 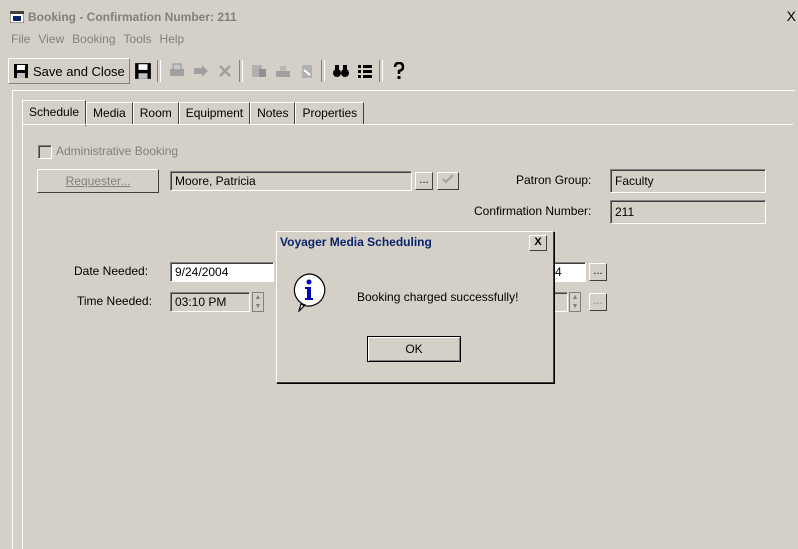 I want to click on administrative-booking-checkbox, so click(x=45, y=152).